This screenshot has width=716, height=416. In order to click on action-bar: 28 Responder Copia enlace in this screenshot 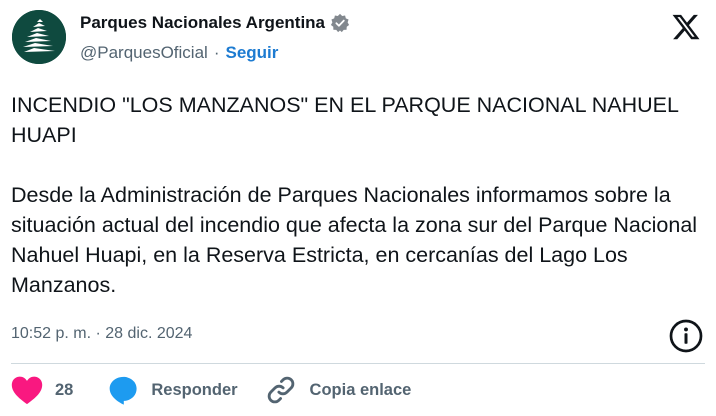, I will do `click(211, 390)`.